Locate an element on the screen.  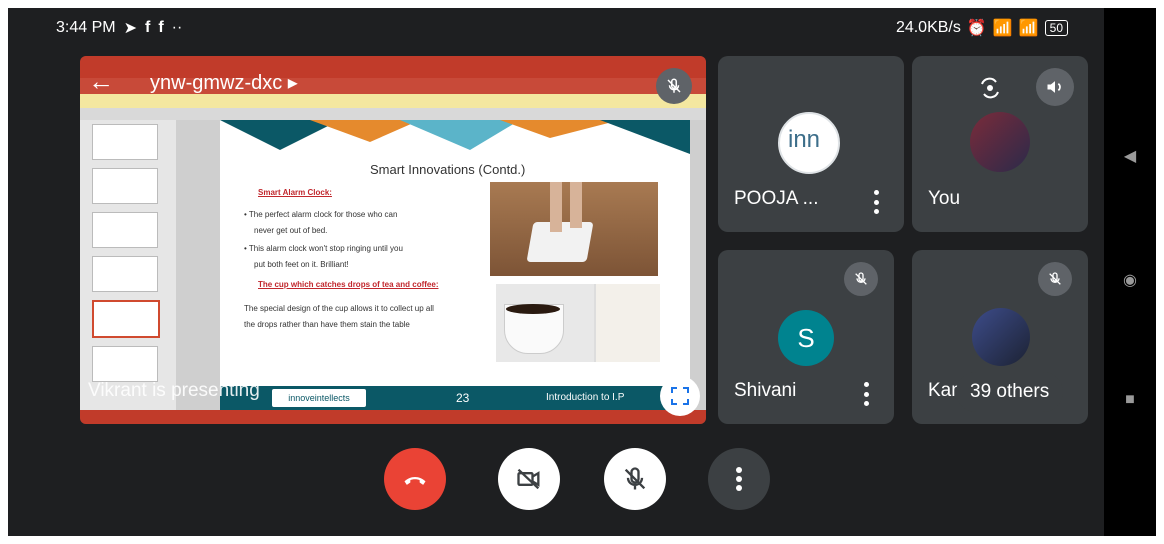
alarm-icon: ⏰ is located at coordinates (976, 28).